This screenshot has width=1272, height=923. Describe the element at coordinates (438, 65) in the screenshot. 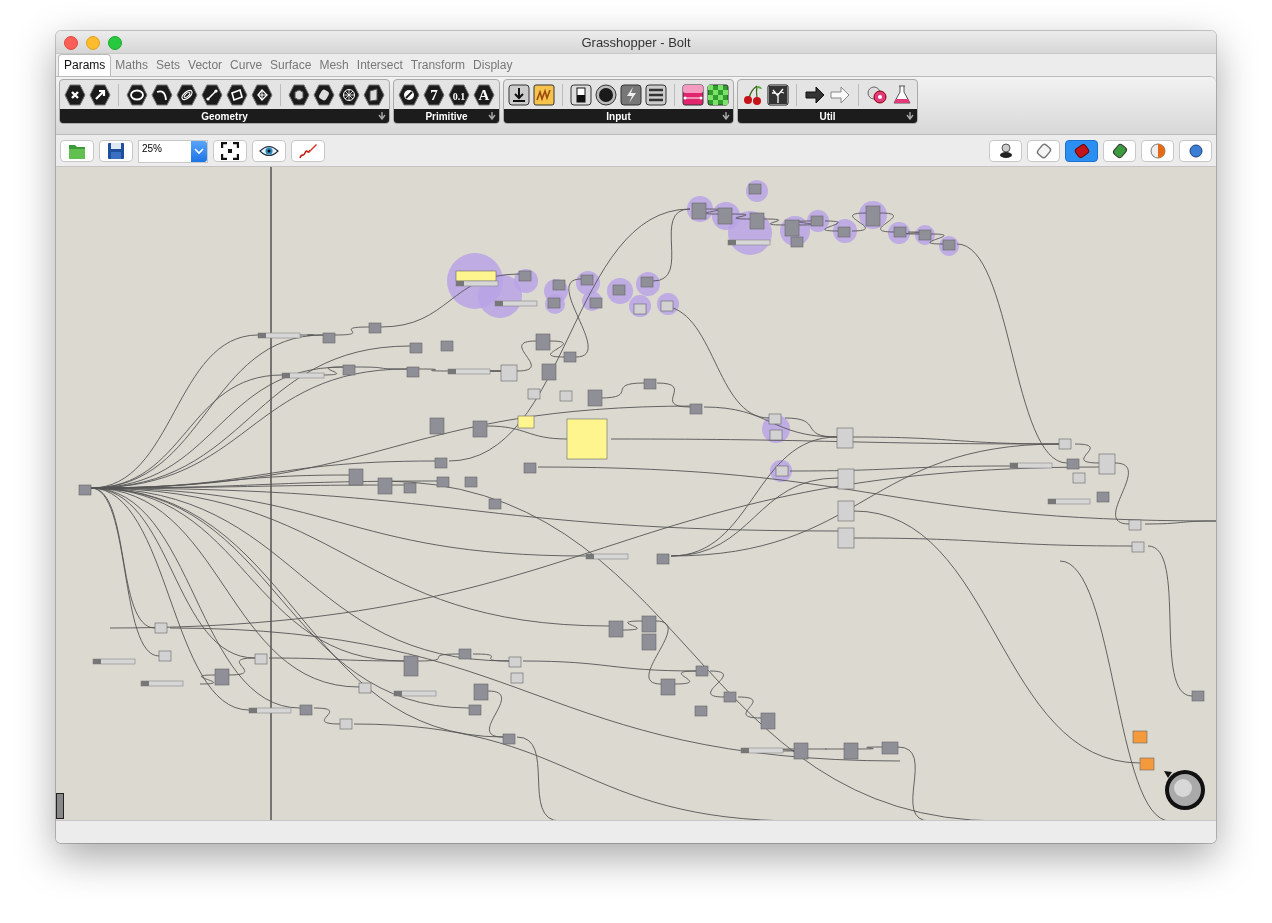

I see `tab: Transform` at that location.